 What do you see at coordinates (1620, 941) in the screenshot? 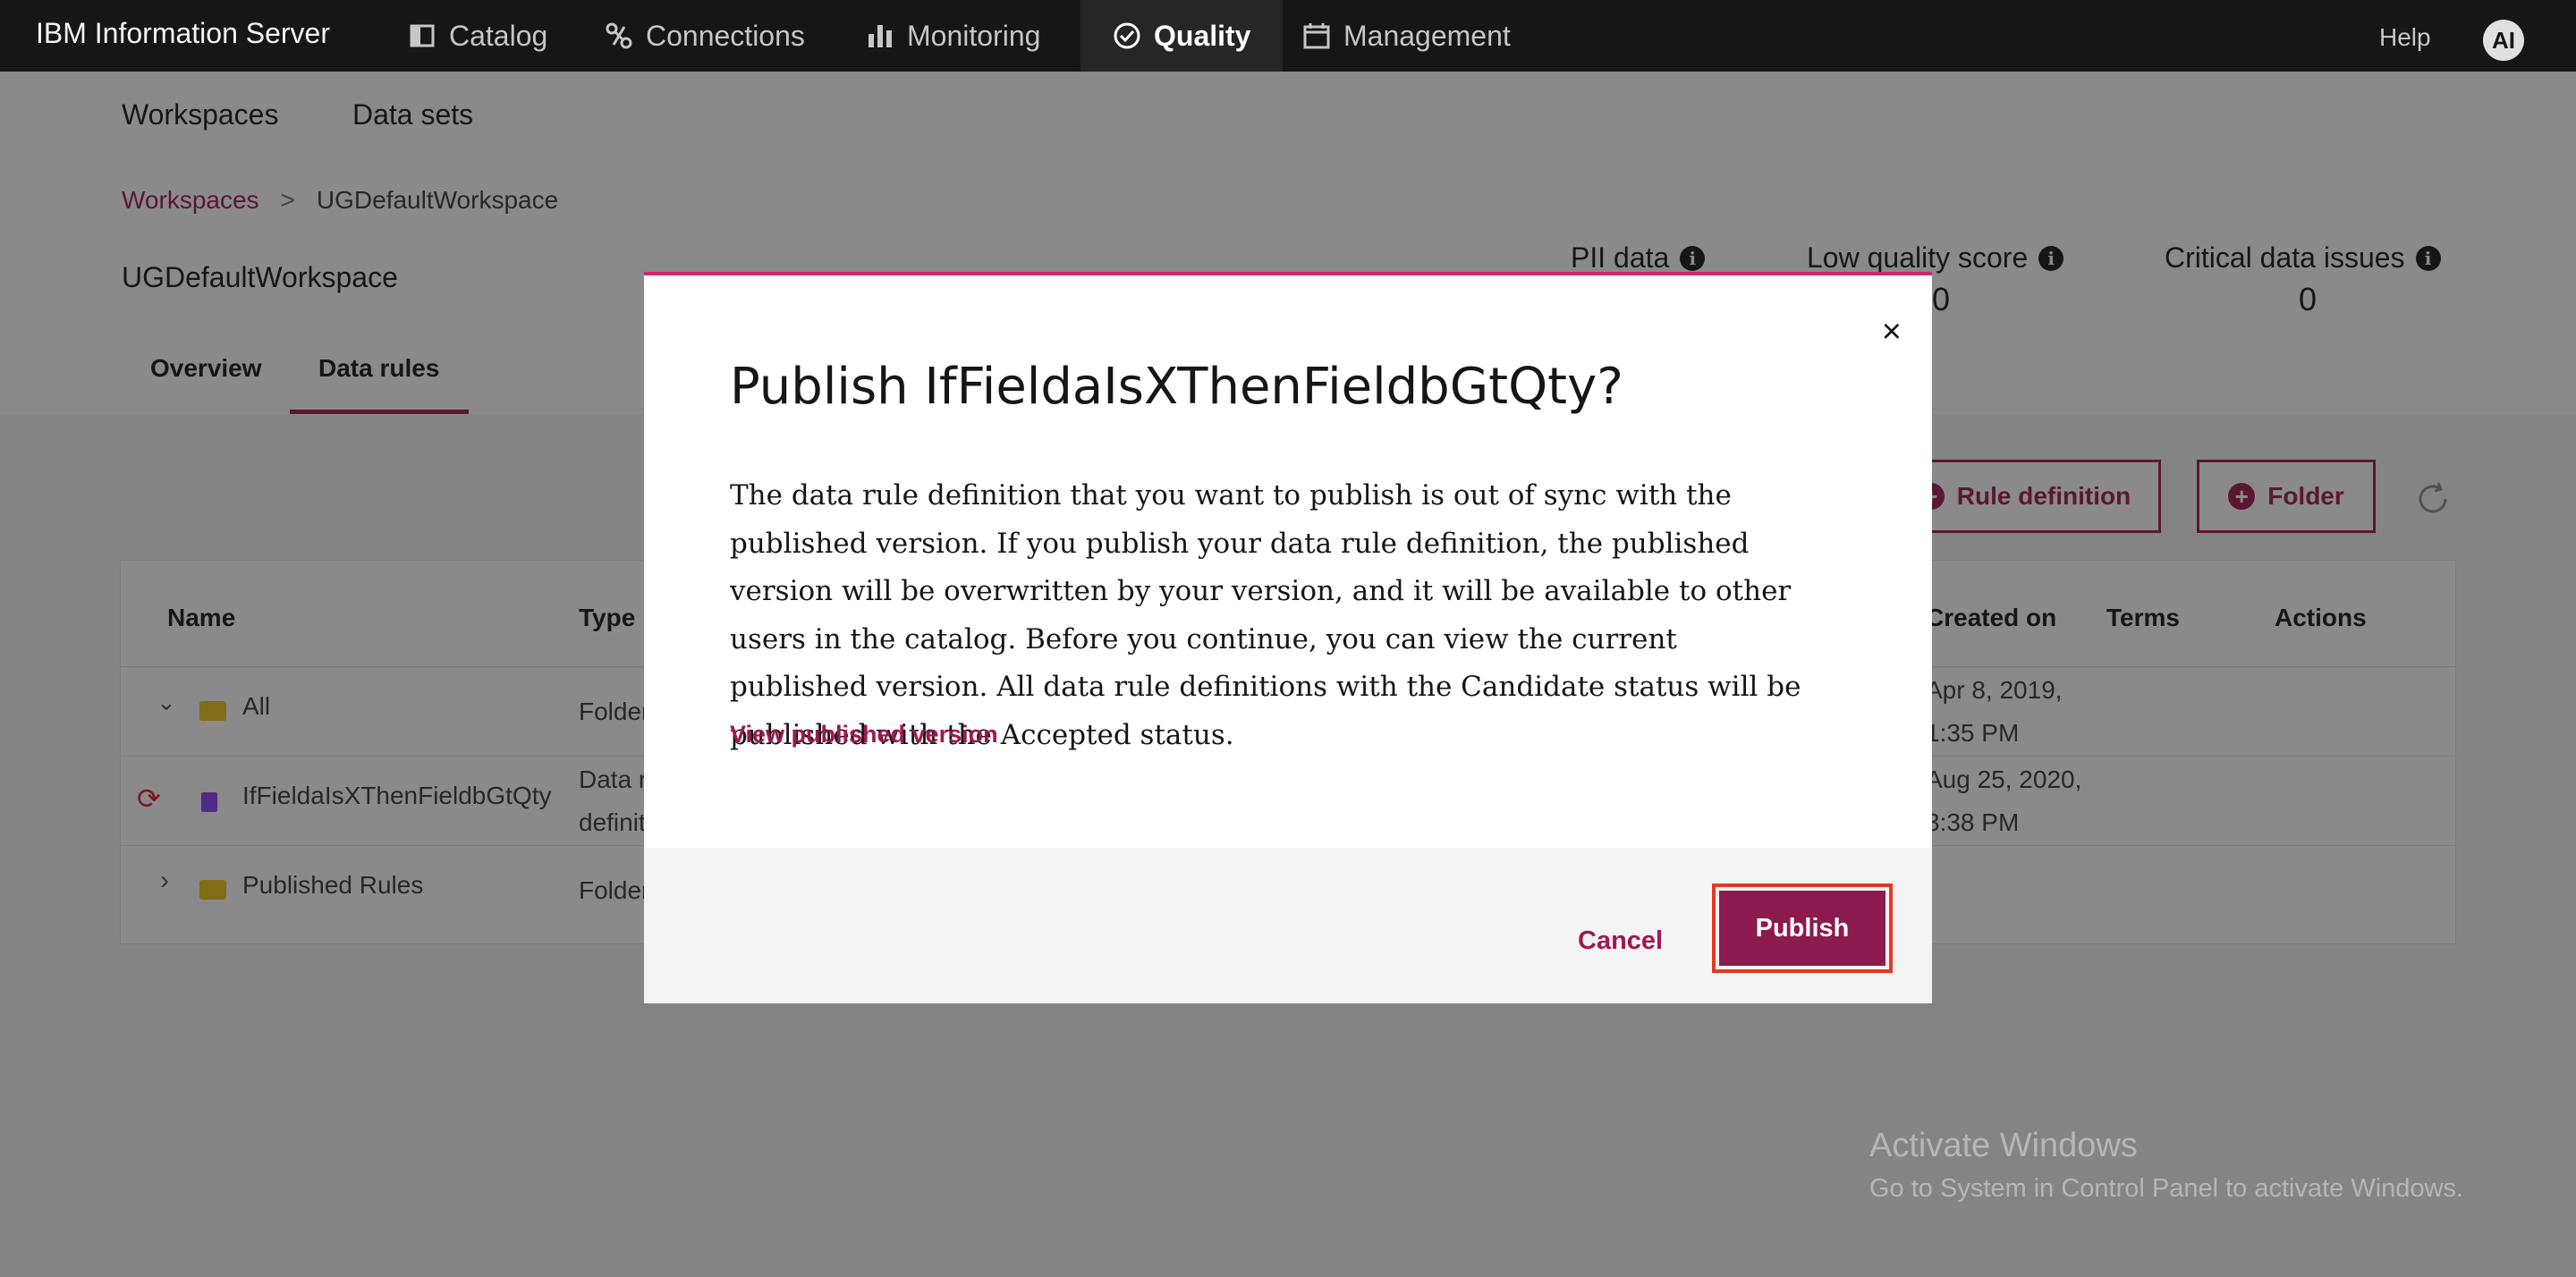
I see `cancel-button: Cancel` at bounding box center [1620, 941].